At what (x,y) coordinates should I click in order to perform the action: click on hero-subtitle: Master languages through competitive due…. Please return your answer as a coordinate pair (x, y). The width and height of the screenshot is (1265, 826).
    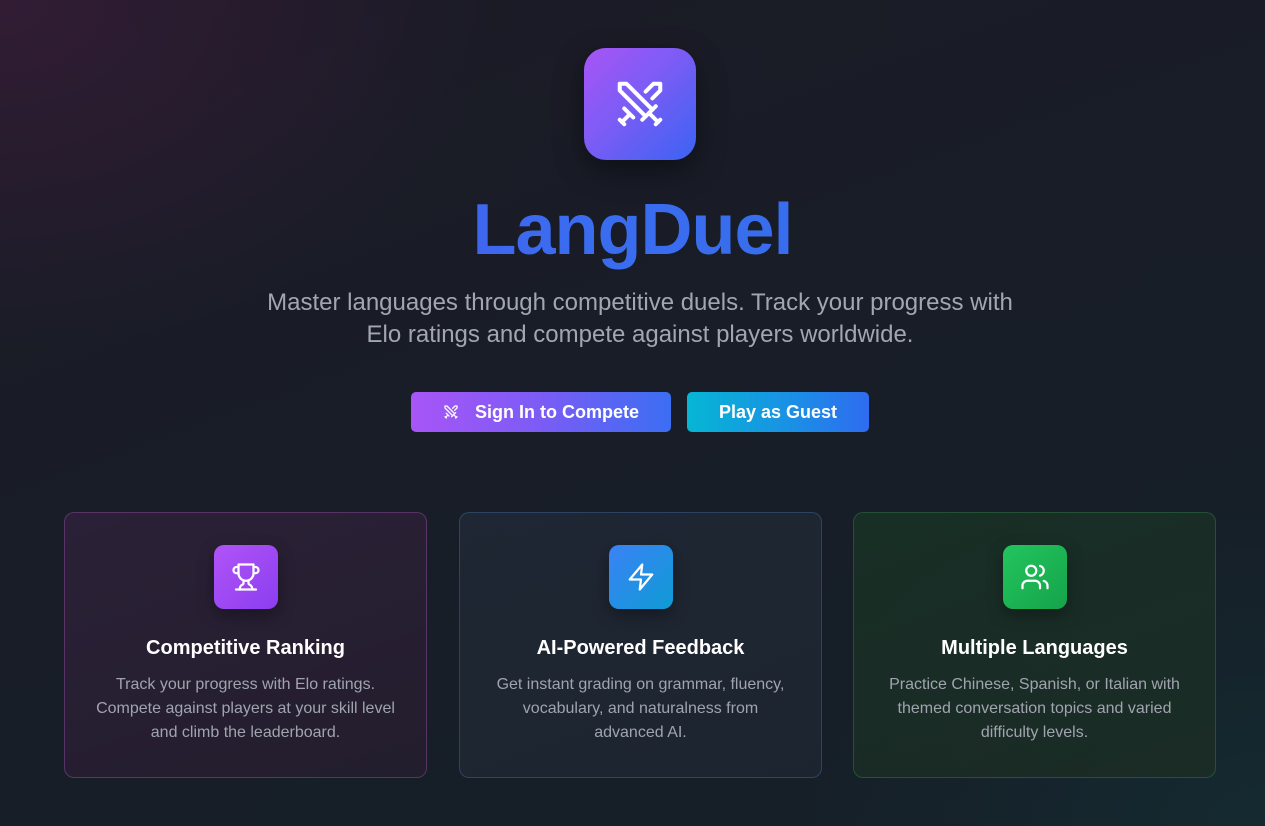
    Looking at the image, I should click on (640, 318).